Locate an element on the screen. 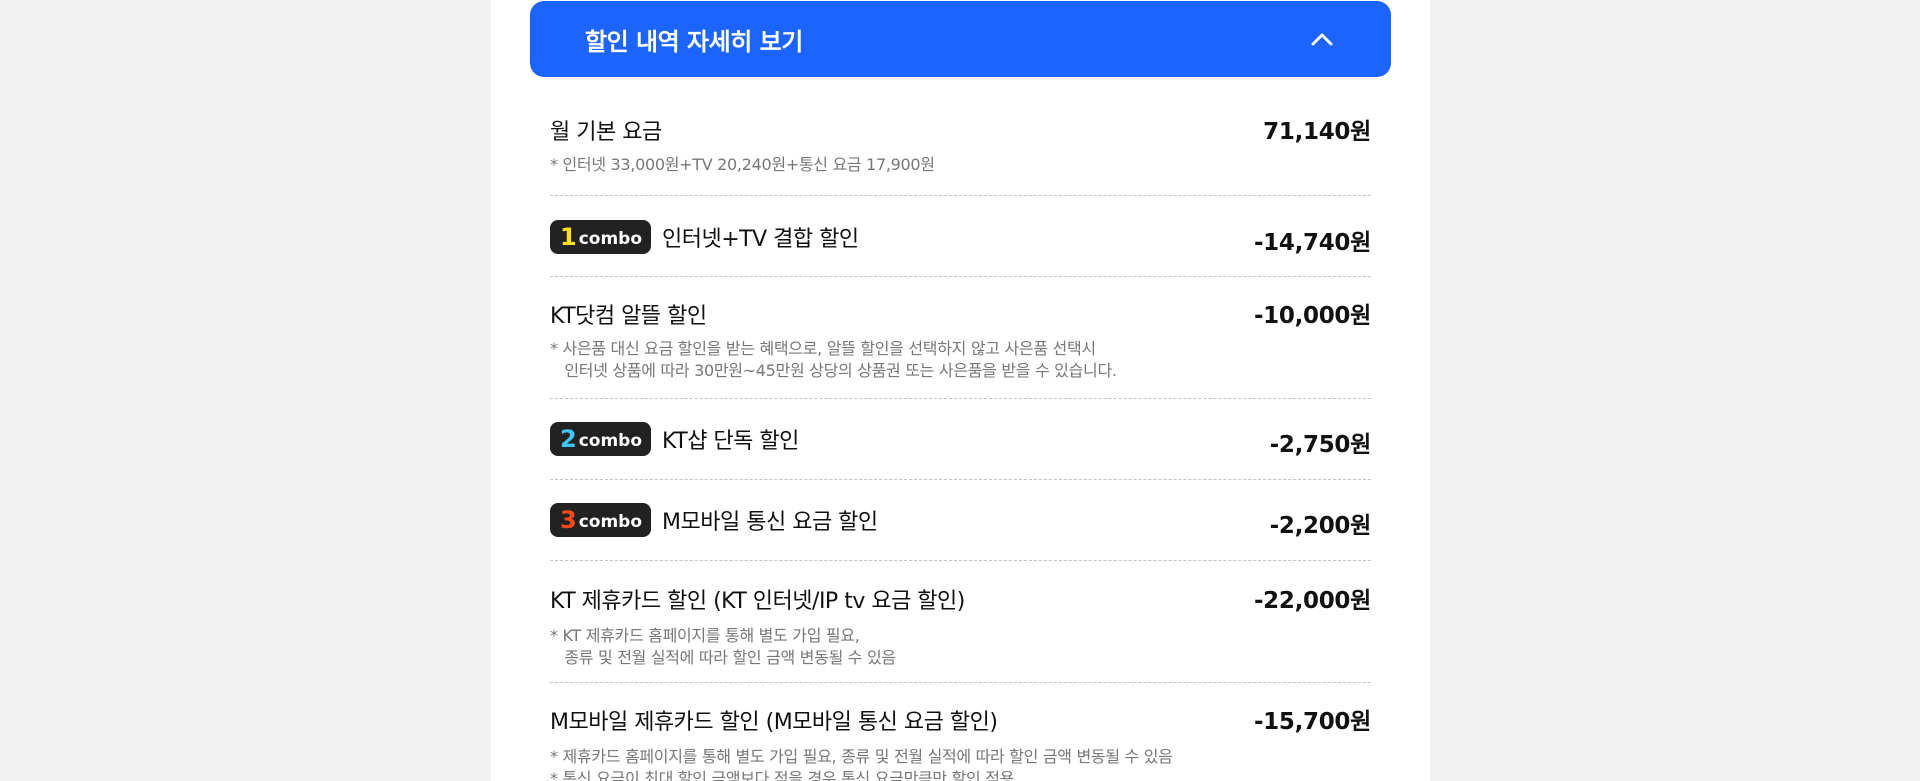 The width and height of the screenshot is (1920, 781). combo-number: 1 is located at coordinates (568, 237).